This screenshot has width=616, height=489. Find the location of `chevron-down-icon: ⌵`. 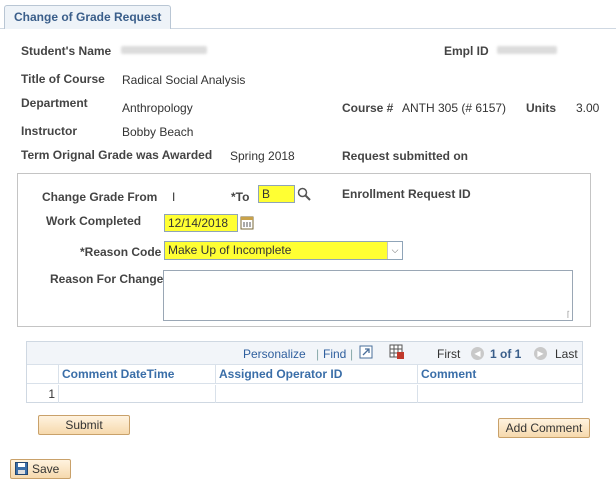

chevron-down-icon: ⌵ is located at coordinates (394, 250).